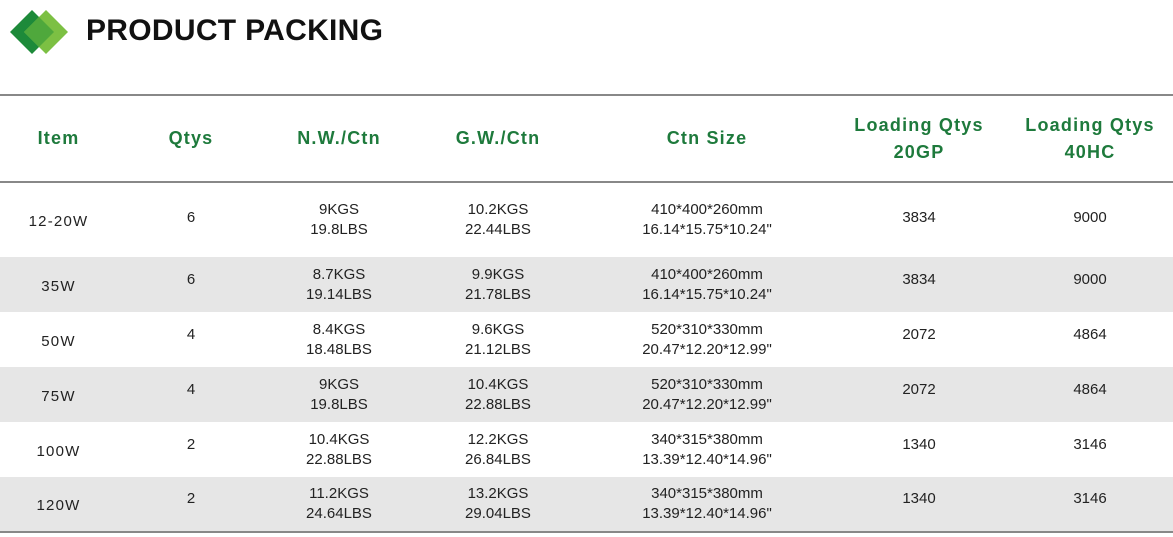  What do you see at coordinates (498, 459) in the screenshot?
I see `gw-lbs: 26.84LBS` at bounding box center [498, 459].